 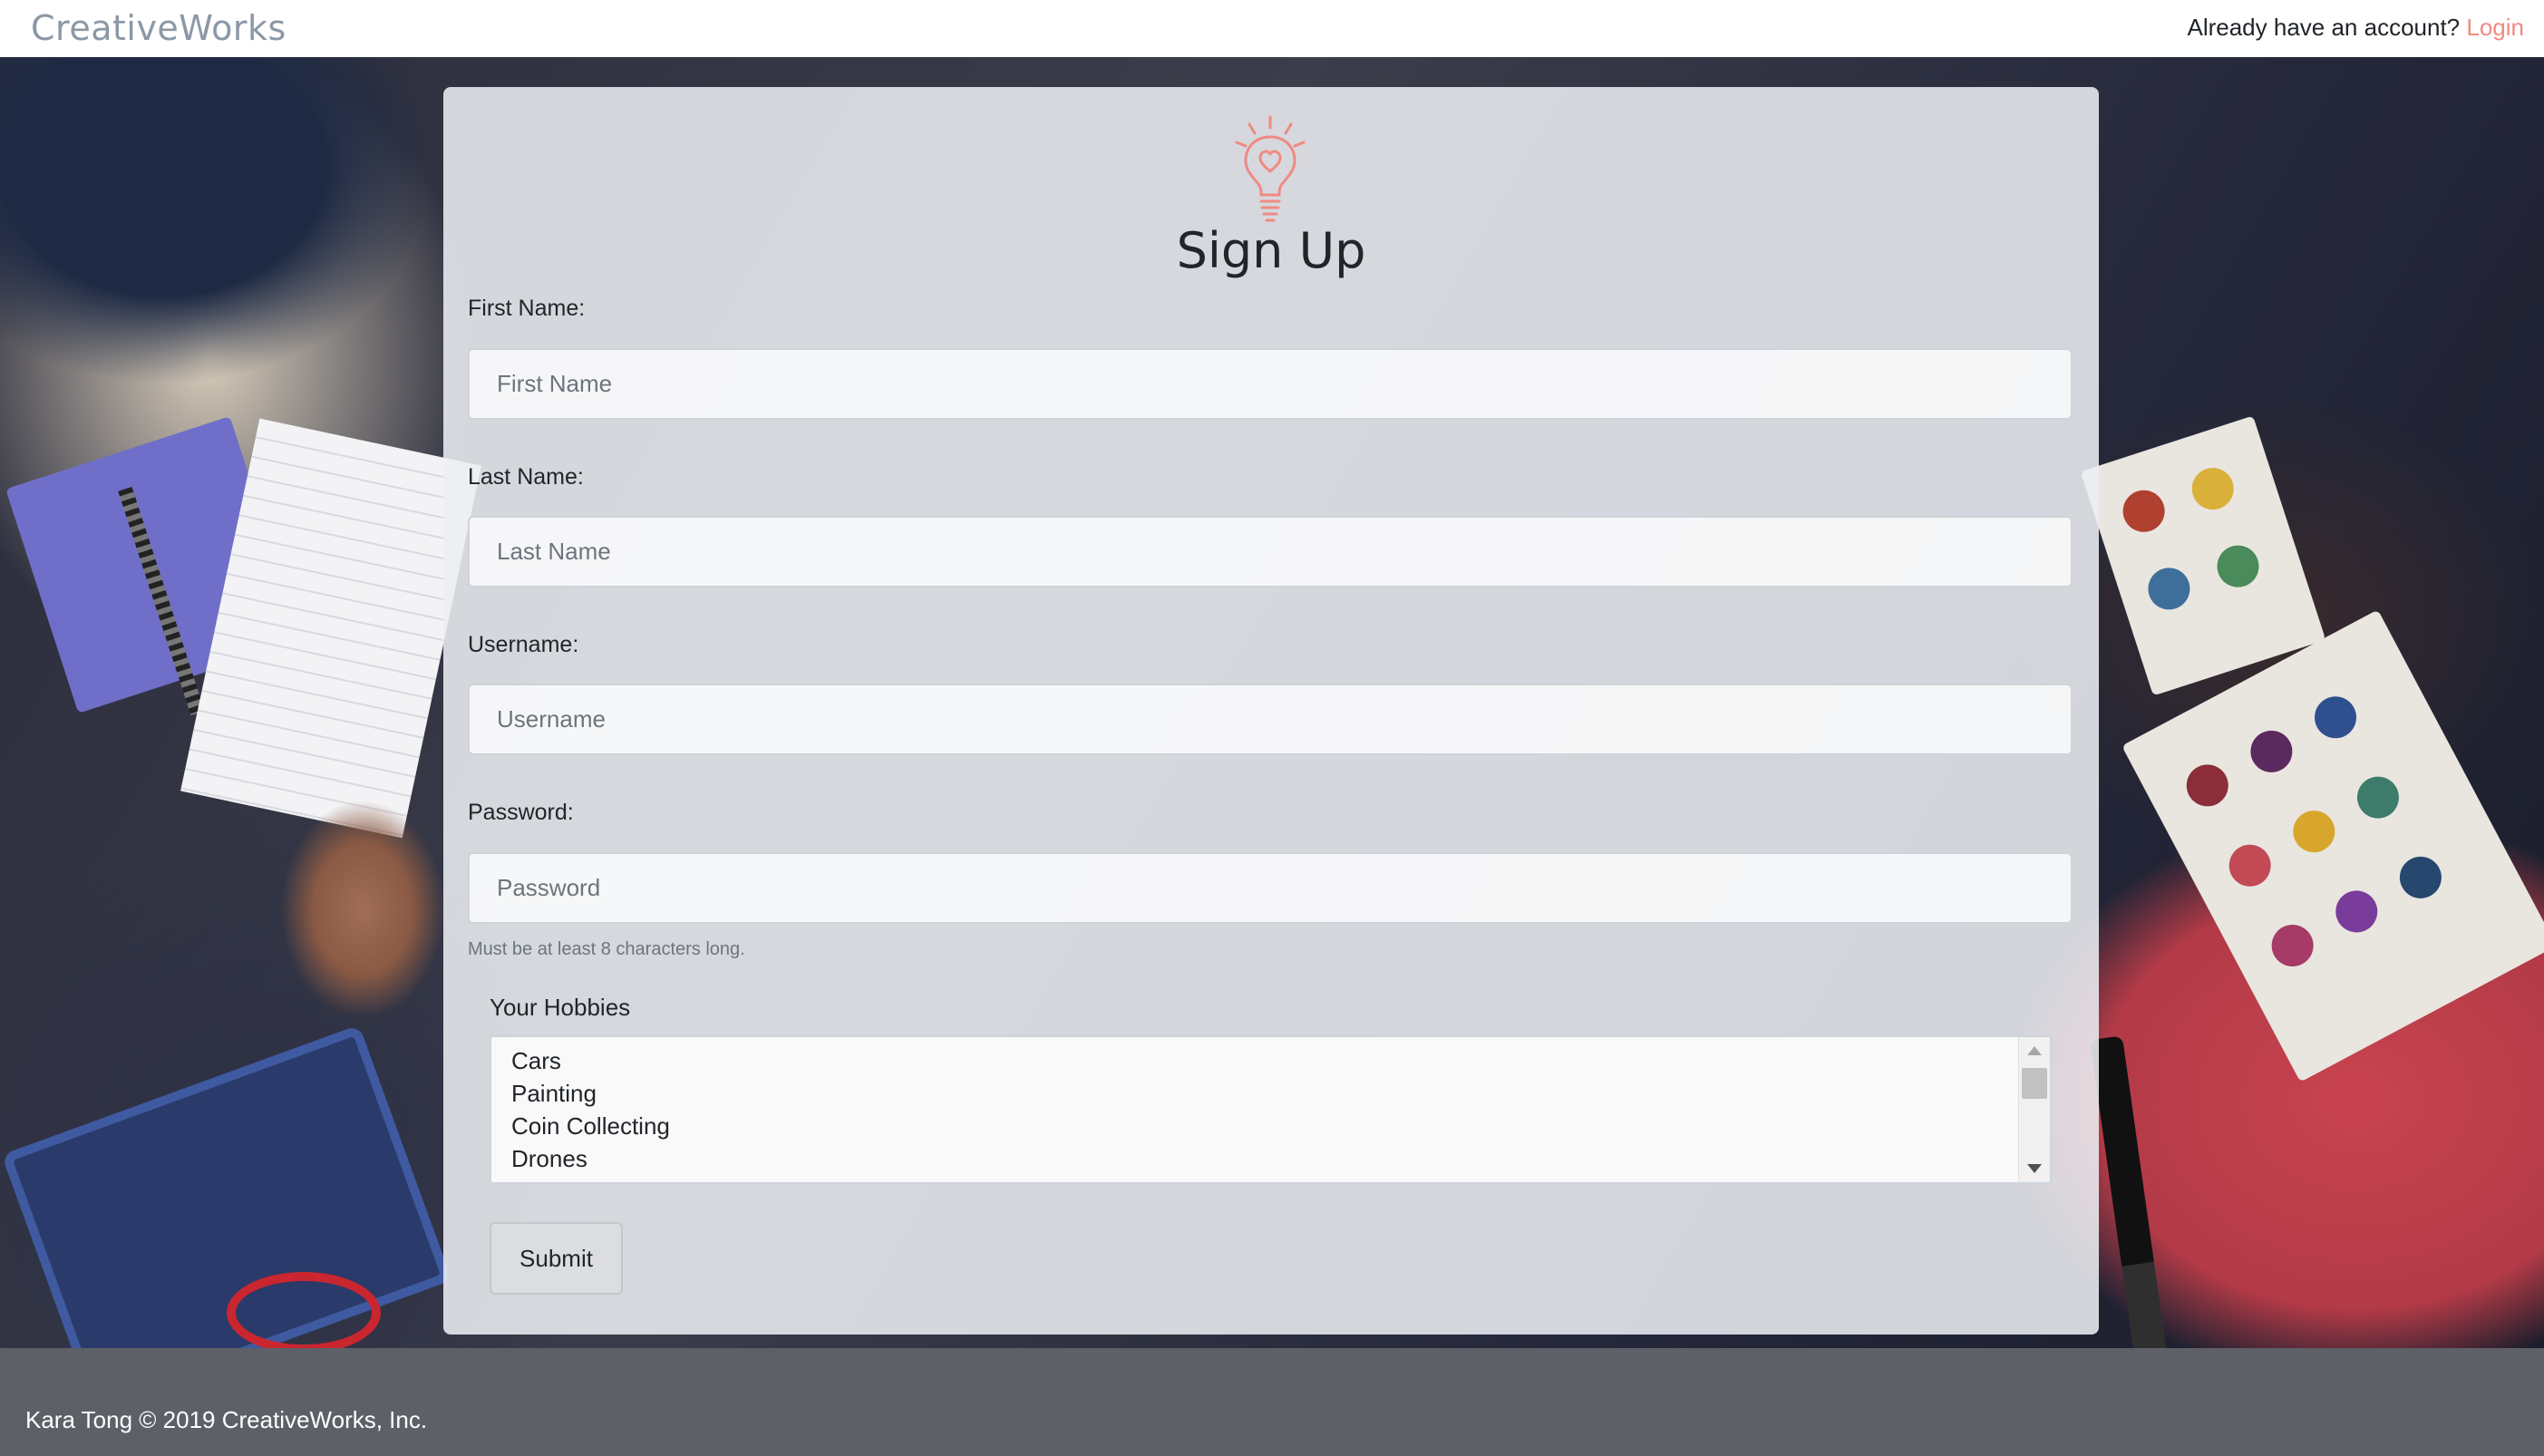 I want to click on hobby-option-coin-collecting: Coin Collecting, so click(x=590, y=1126).